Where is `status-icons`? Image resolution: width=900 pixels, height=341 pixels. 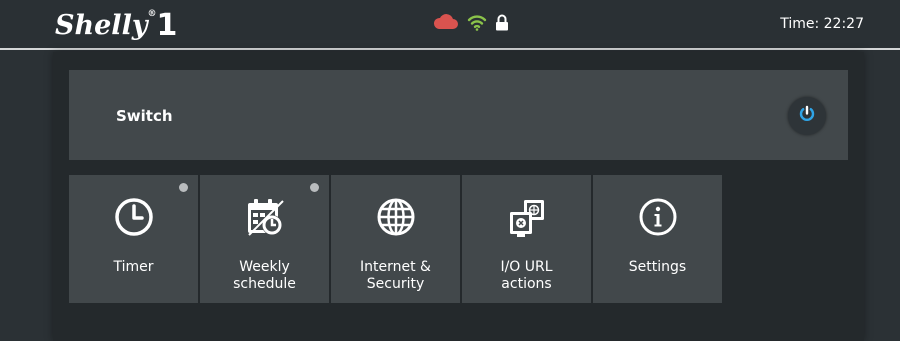
status-icons is located at coordinates (471, 24).